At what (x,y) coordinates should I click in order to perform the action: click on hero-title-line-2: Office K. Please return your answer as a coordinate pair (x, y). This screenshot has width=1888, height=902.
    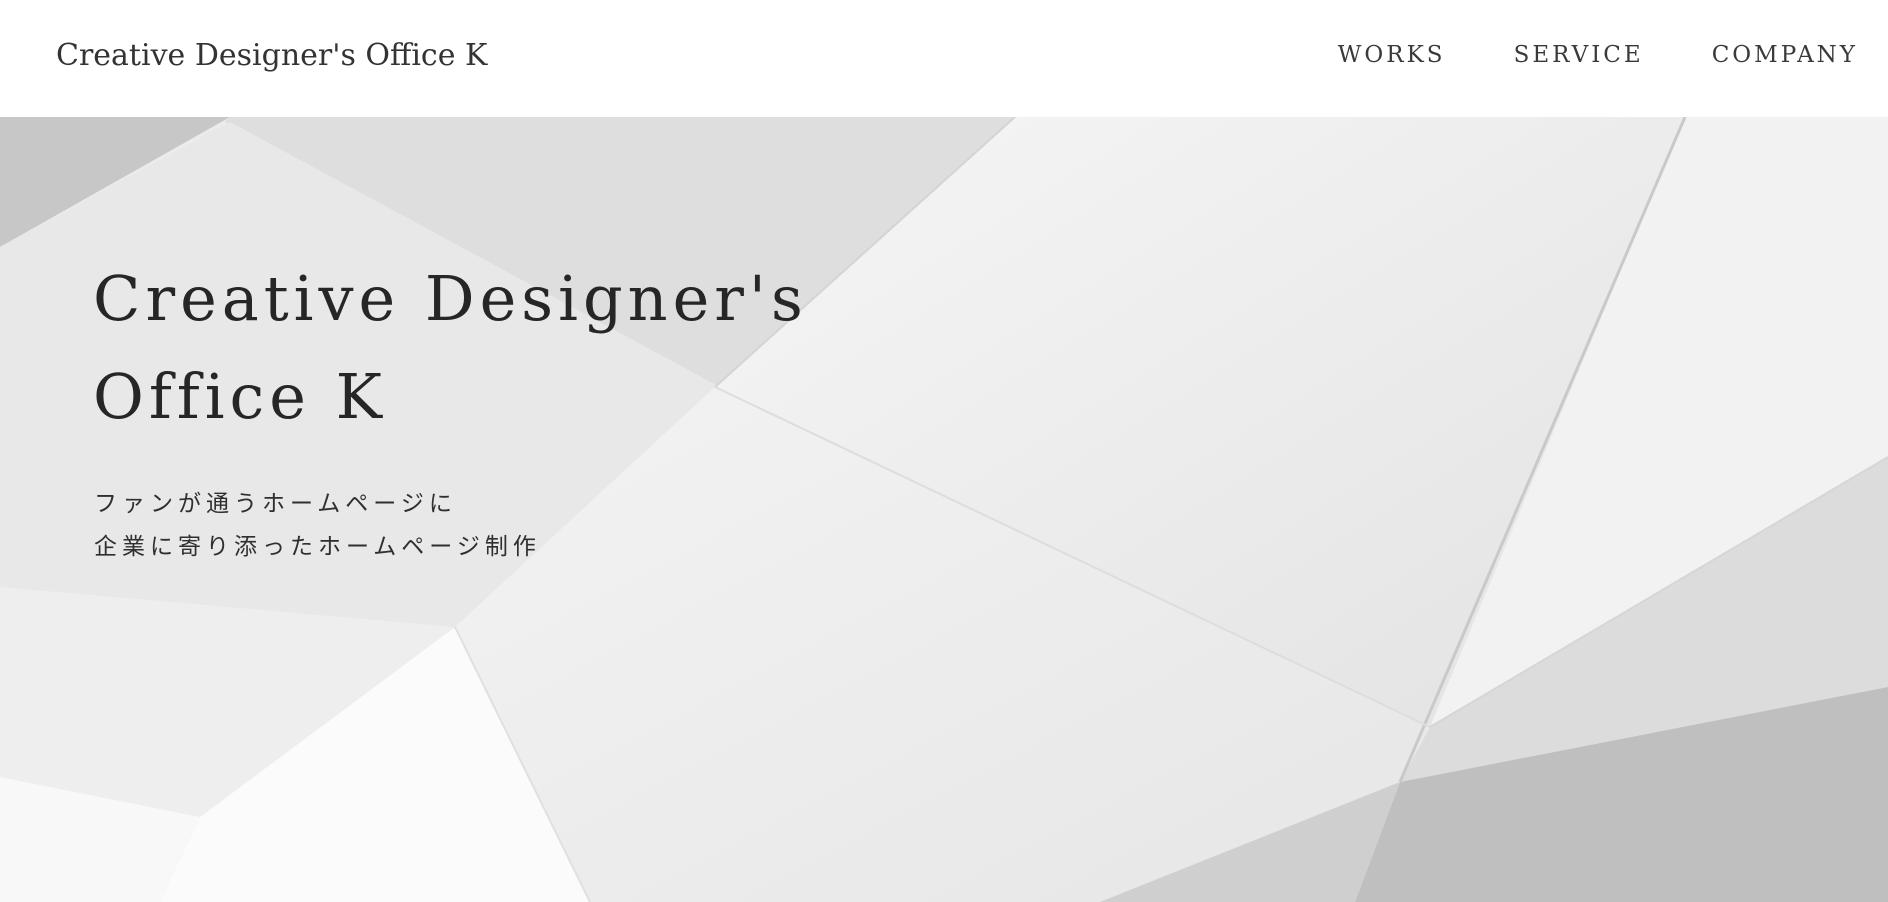
    Looking at the image, I should click on (240, 396).